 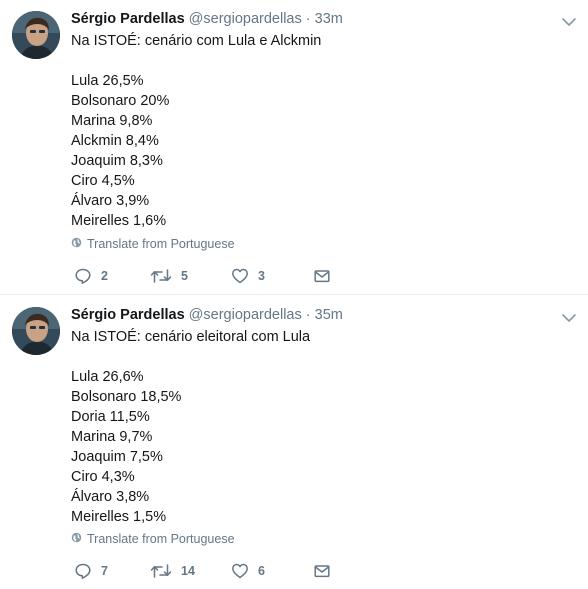 I want to click on tweet-line: Ciro 4,3%, so click(x=103, y=477).